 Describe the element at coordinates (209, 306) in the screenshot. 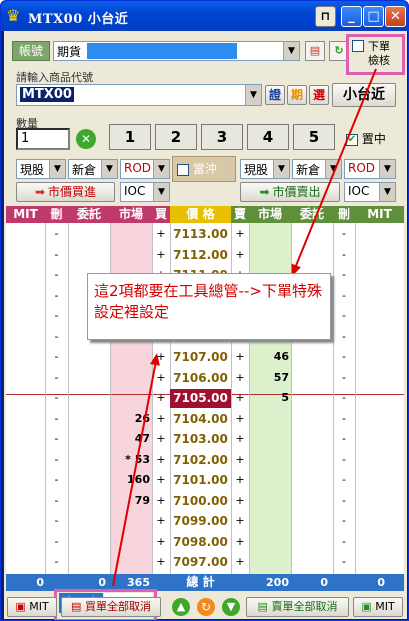

I see `annotation-callout: 這2項都要在工具總管-->下單特殊設定裡設定` at that location.